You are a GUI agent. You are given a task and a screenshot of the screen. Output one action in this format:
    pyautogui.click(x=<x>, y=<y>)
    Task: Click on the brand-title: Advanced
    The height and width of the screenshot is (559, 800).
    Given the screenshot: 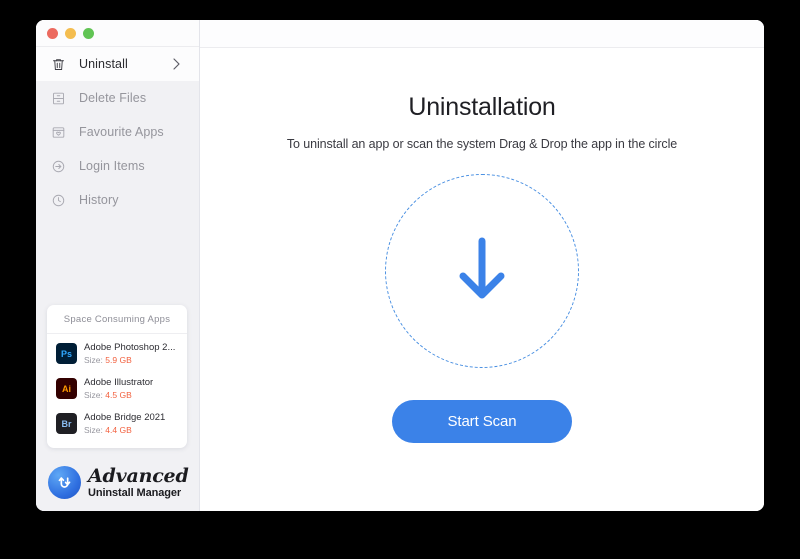 What is the action you would take?
    pyautogui.click(x=138, y=475)
    